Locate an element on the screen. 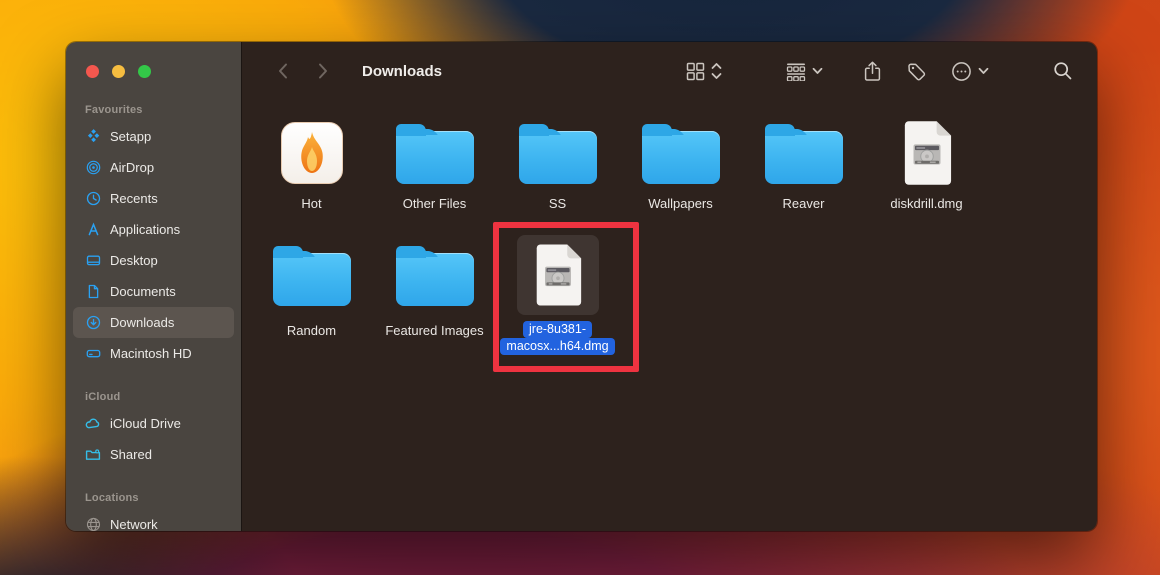 This screenshot has width=1160, height=575. selected-disk-image-icon is located at coordinates (557, 275).